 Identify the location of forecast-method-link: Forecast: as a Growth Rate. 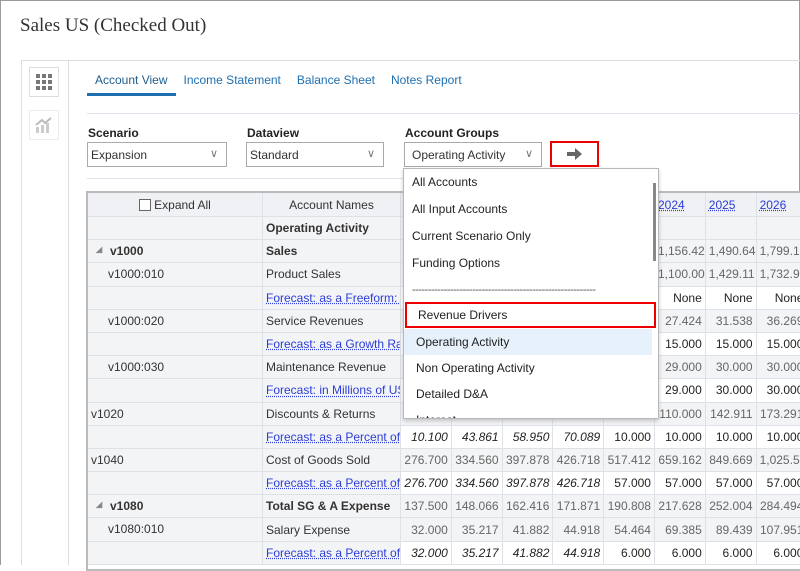
(333, 344).